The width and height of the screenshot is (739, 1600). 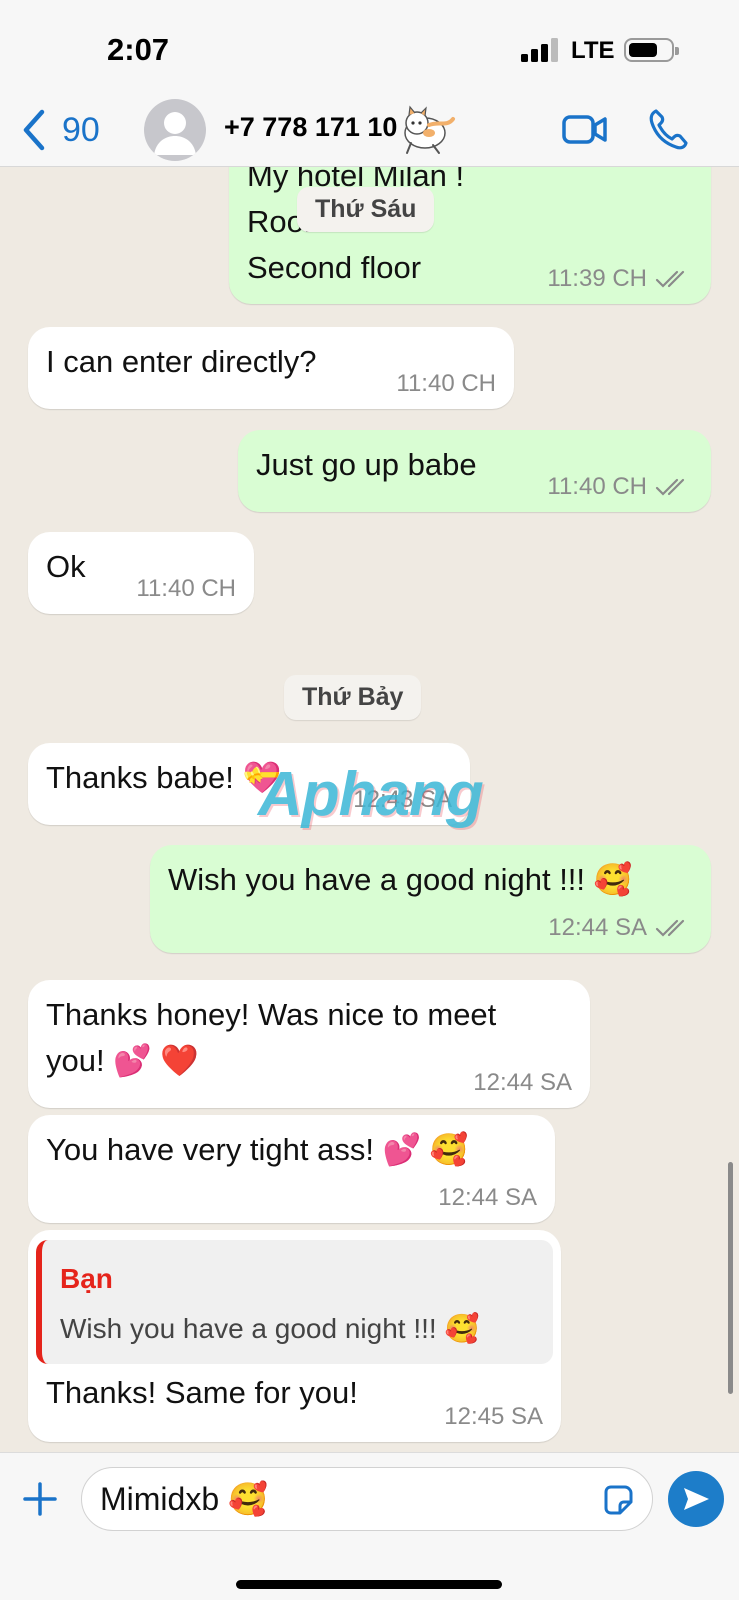 I want to click on message-bubble: I can enter directly? 11:40 CH, so click(x=271, y=368).